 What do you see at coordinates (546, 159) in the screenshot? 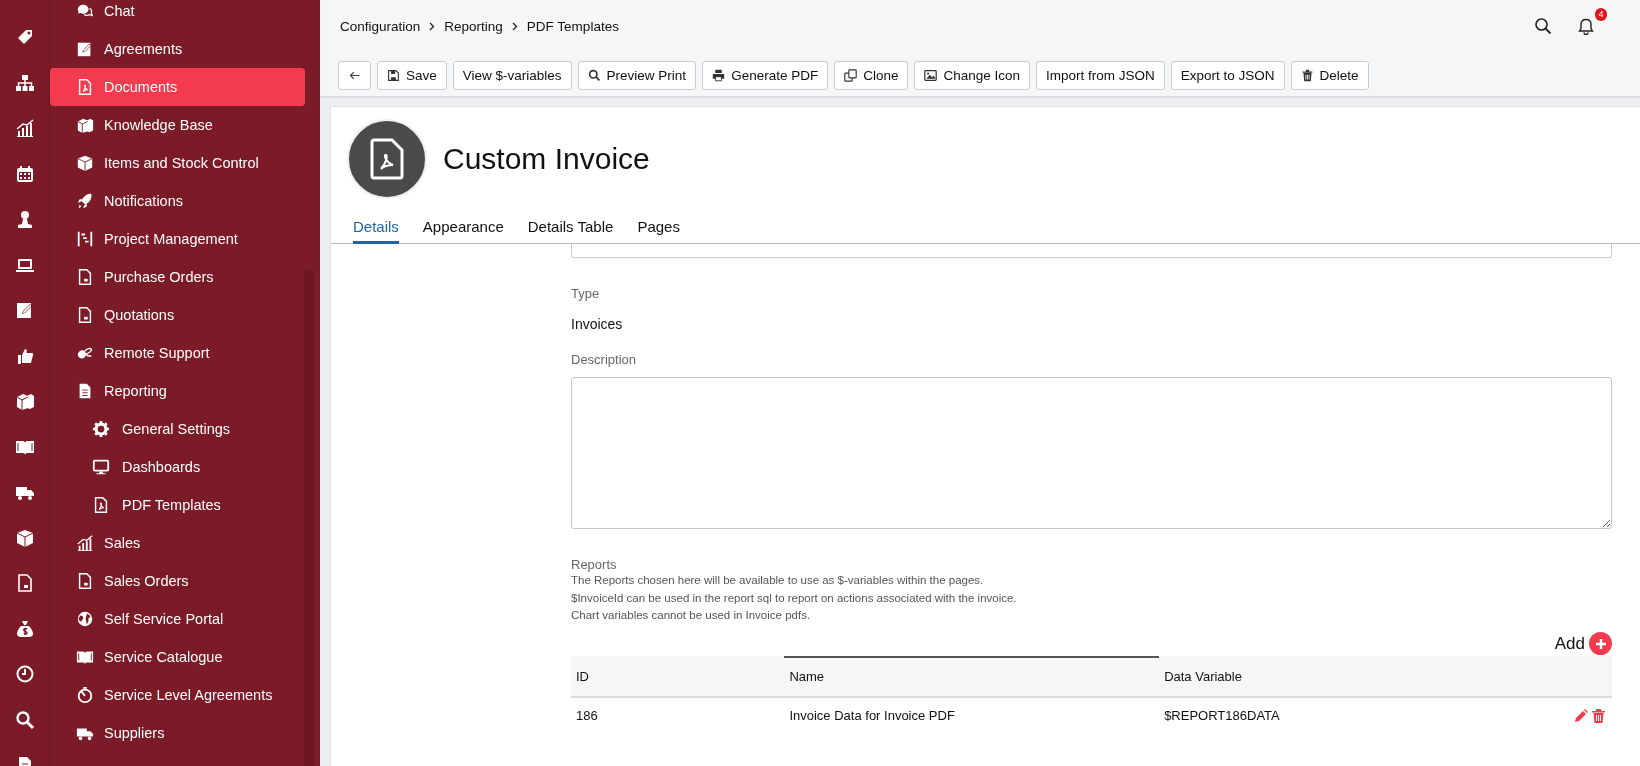
I see `record-title: Custom Invoice` at bounding box center [546, 159].